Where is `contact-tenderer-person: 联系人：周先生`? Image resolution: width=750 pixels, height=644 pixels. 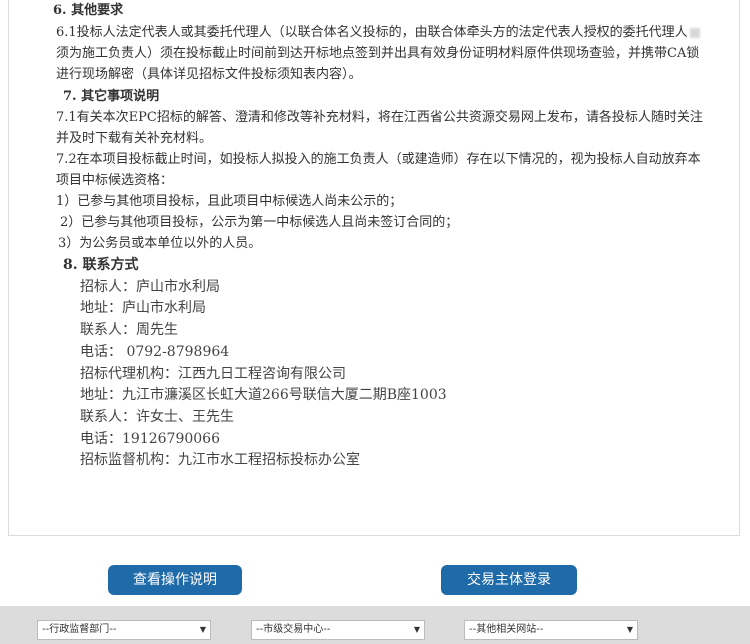
contact-tenderer-person: 联系人：周先生 is located at coordinates (129, 330).